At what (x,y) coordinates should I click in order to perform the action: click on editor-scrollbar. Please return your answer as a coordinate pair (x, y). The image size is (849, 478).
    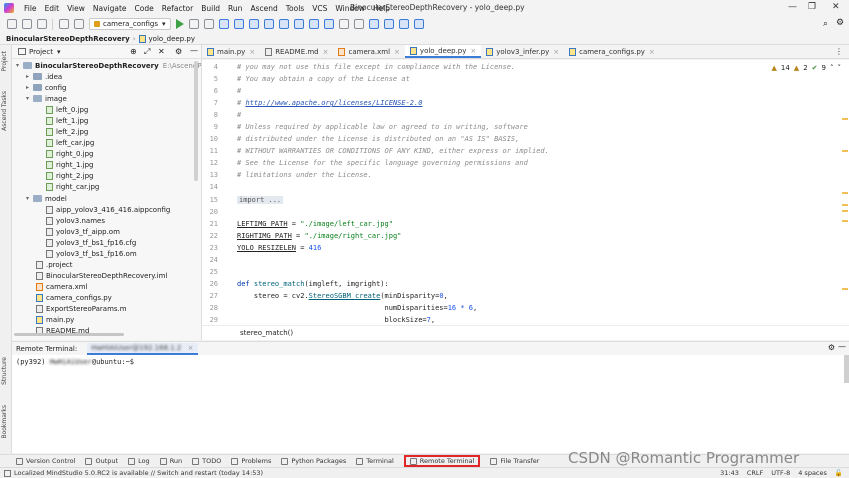
    Looking at the image, I should click on (845, 192).